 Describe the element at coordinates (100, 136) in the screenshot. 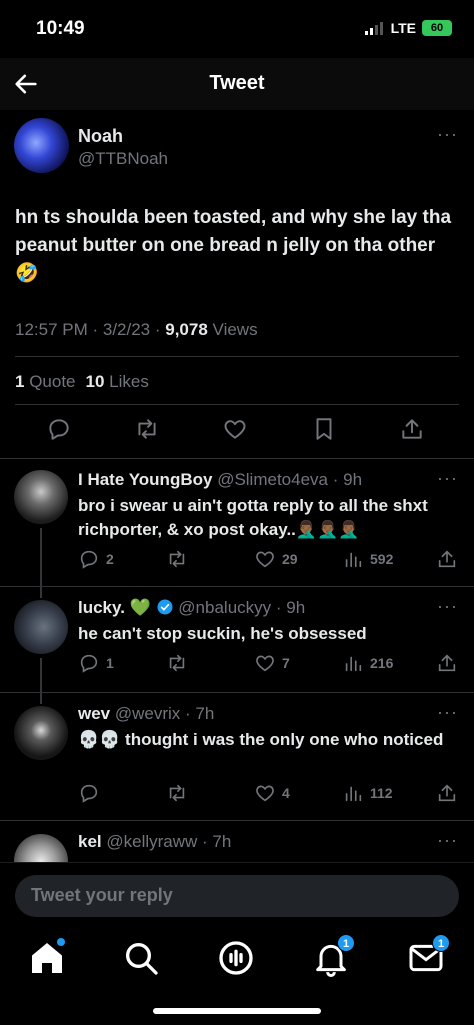

I see `author-name: Noah` at that location.